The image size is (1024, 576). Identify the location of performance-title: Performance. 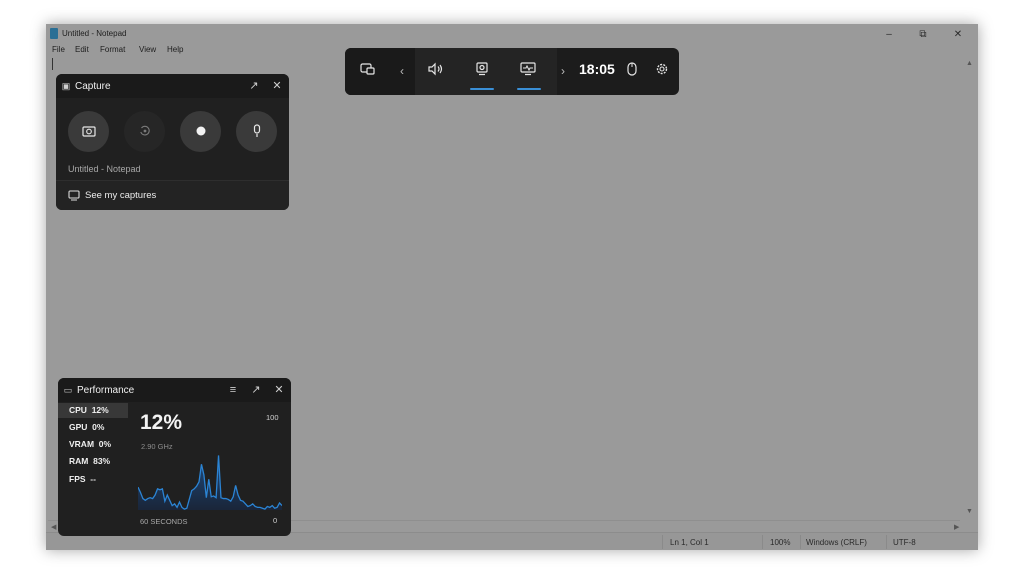
(106, 390).